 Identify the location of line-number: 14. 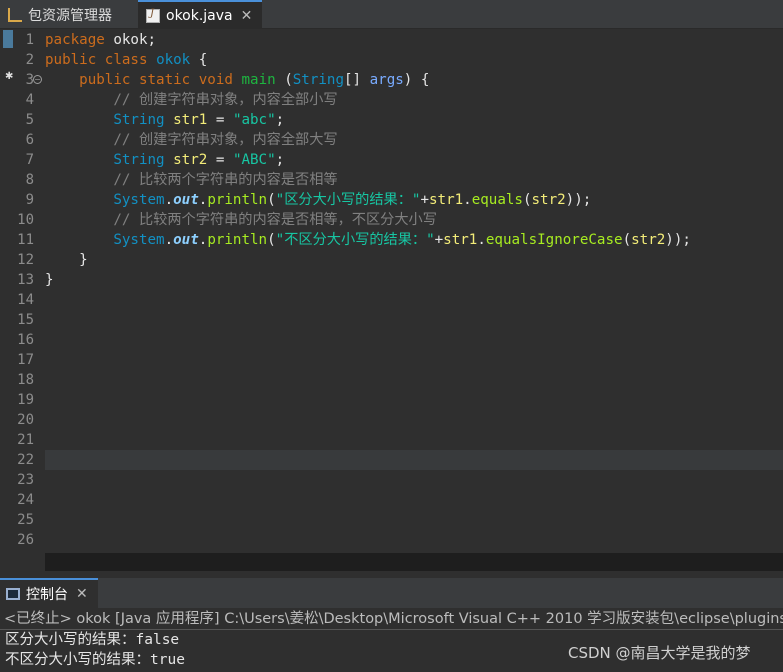
(25, 300).